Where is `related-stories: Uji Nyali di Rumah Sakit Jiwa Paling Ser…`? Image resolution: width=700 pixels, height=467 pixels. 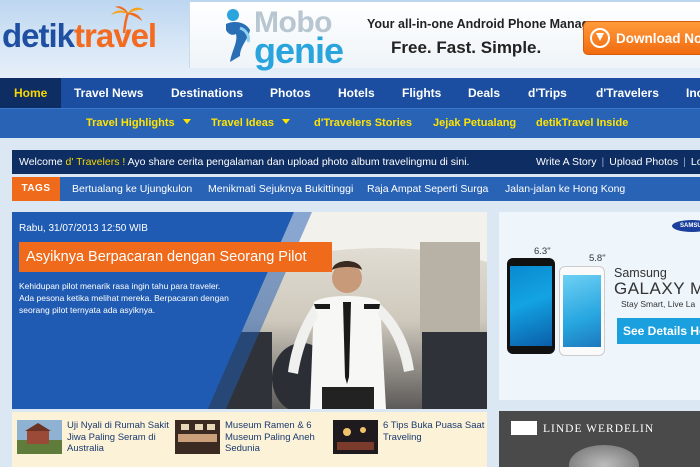
related-stories: Uji Nyali di Rumah Sakit Jiwa Paling Ser… is located at coordinates (249, 439).